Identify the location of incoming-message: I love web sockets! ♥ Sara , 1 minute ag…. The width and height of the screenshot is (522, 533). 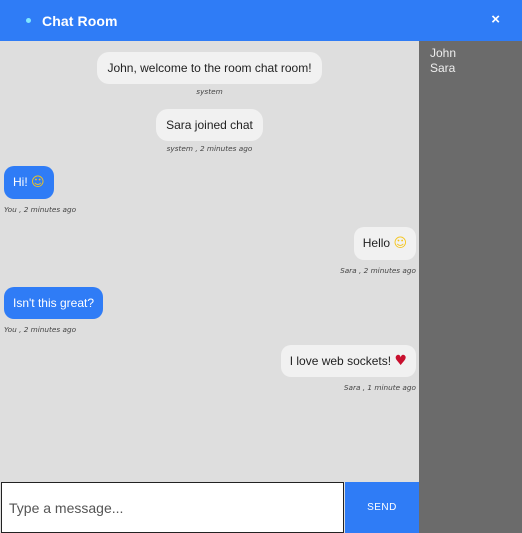
(348, 368).